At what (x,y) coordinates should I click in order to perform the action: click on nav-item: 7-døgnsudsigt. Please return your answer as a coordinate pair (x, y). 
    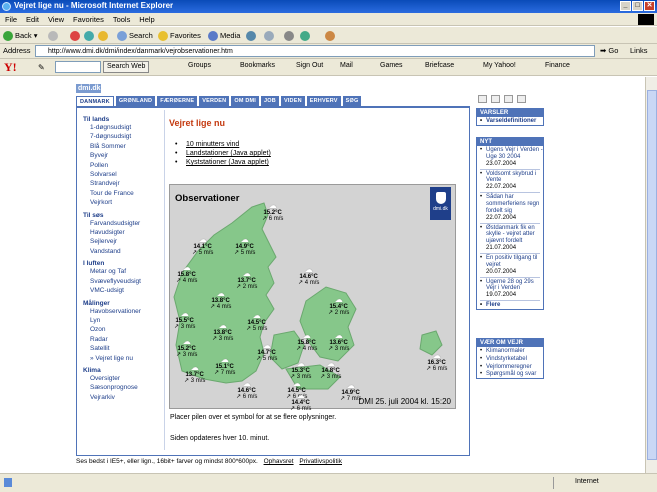
    Looking at the image, I should click on (126, 136).